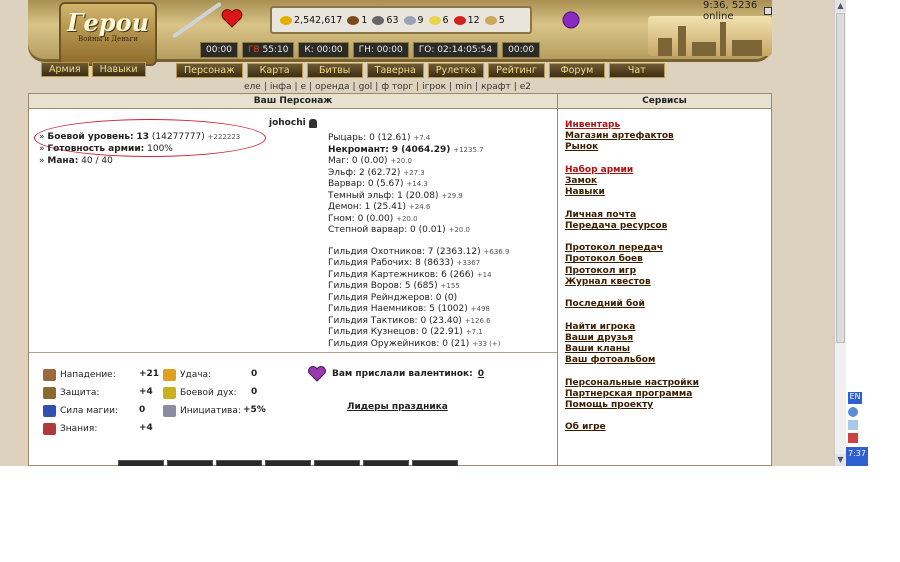  Describe the element at coordinates (632, 170) in the screenshot. I see `service-link: Набор армии` at that location.